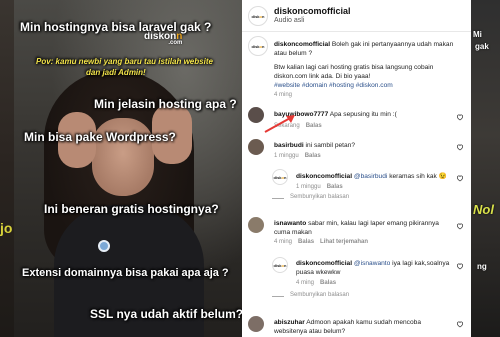  Describe the element at coordinates (116, 27) in the screenshot. I see `caption-1: Min hostingnya bisa laravel gak ?` at that location.